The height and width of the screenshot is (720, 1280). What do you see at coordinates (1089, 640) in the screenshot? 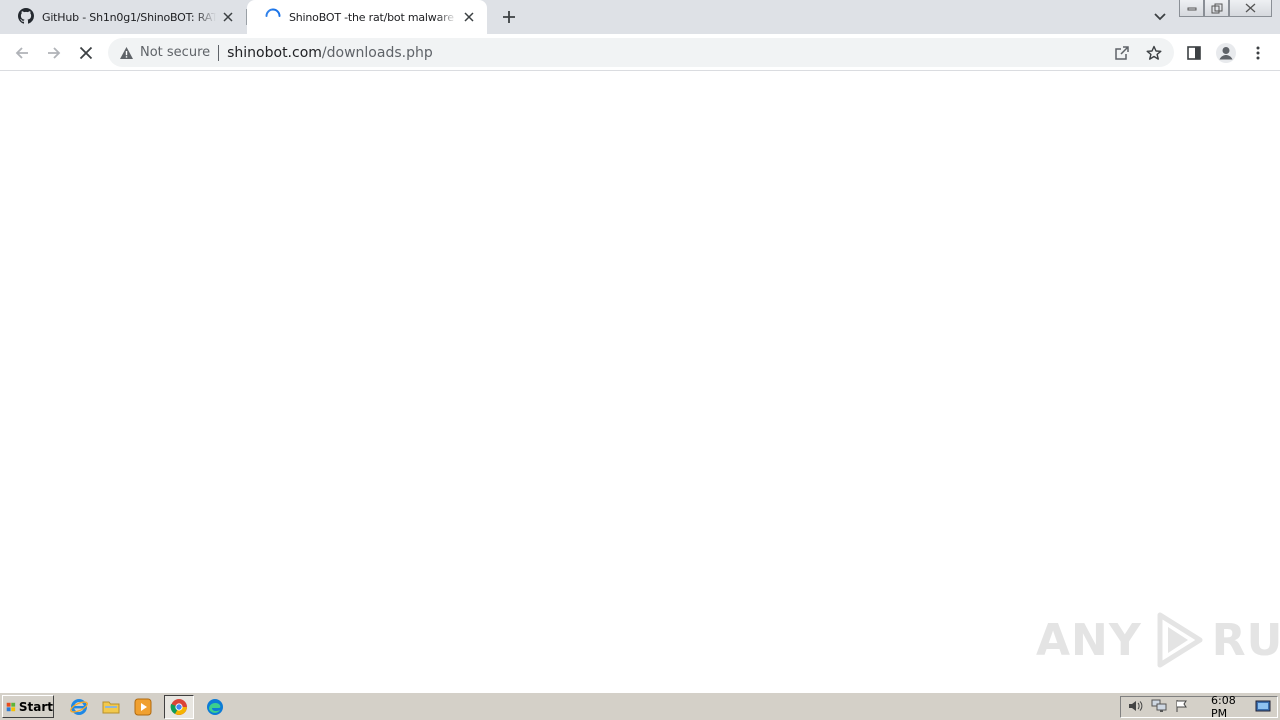
I see `watermark-left: ANY` at bounding box center [1089, 640].